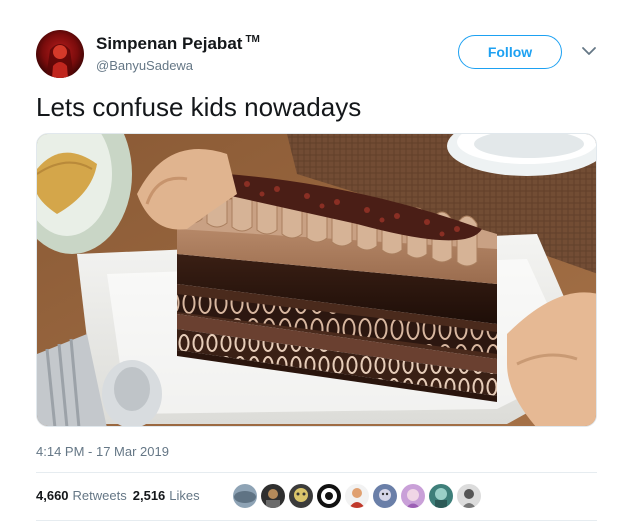 This screenshot has width=632, height=530. I want to click on tweet-timestamp: 4:14 PM - 17 Mar 2019, so click(102, 451).